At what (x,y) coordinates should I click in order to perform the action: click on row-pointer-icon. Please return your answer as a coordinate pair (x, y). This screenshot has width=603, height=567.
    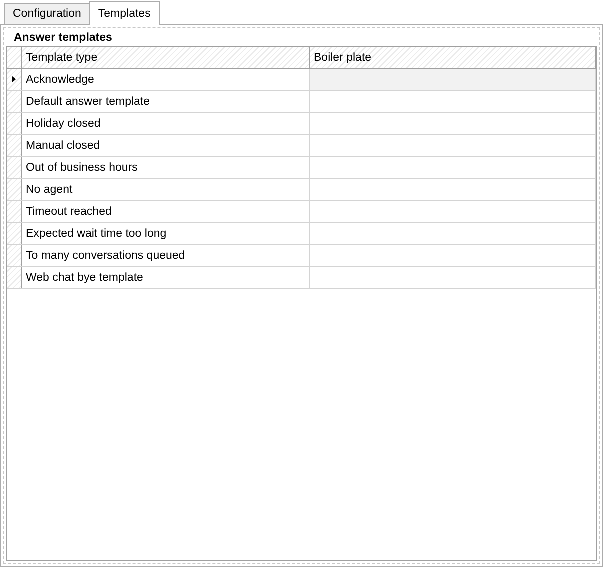
    Looking at the image, I should click on (14, 79).